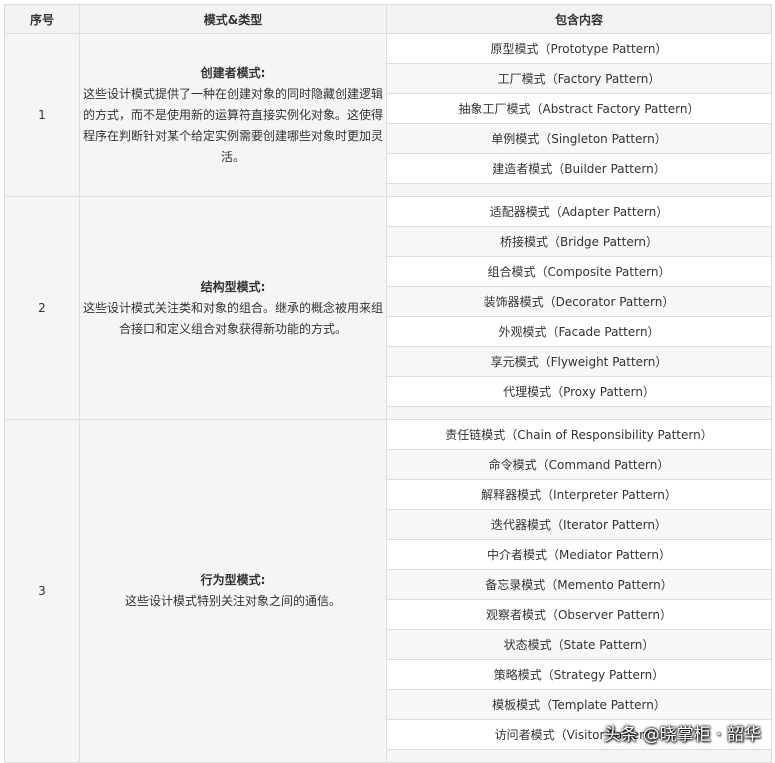 This screenshot has height=763, width=775. I want to click on pattern-item: 观察者模式（Observer Pattern）, so click(579, 614).